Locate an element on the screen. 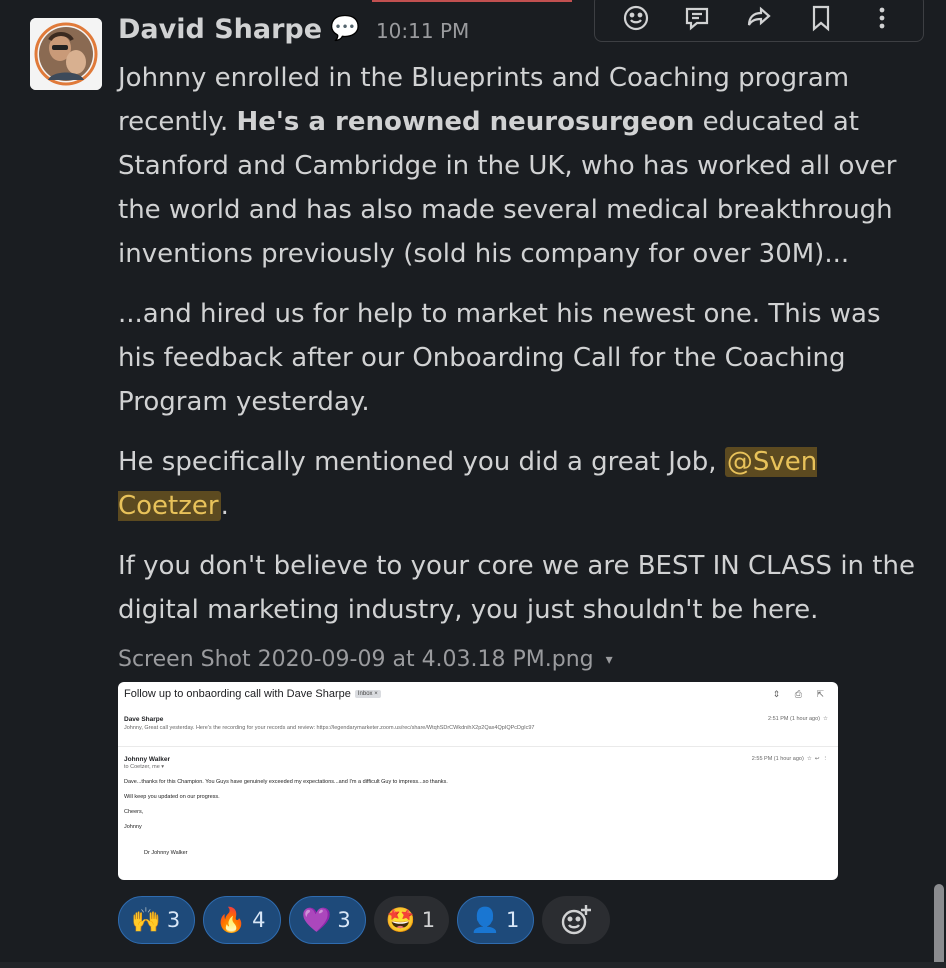  email-time: 2:55 PM (1 hour ago) ☆ ↩ ⋮ is located at coordinates (789, 759).